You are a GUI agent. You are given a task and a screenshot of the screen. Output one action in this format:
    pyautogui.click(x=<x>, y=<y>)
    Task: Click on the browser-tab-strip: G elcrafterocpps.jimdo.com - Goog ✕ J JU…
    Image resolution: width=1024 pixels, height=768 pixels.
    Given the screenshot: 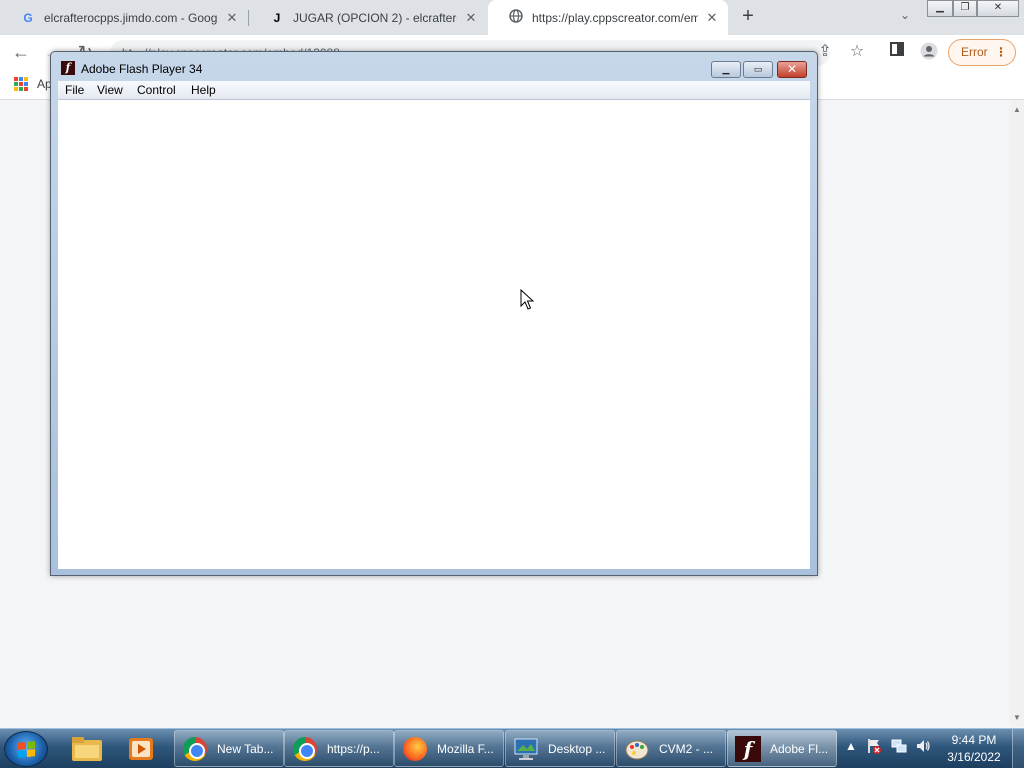 What is the action you would take?
    pyautogui.click(x=512, y=17)
    